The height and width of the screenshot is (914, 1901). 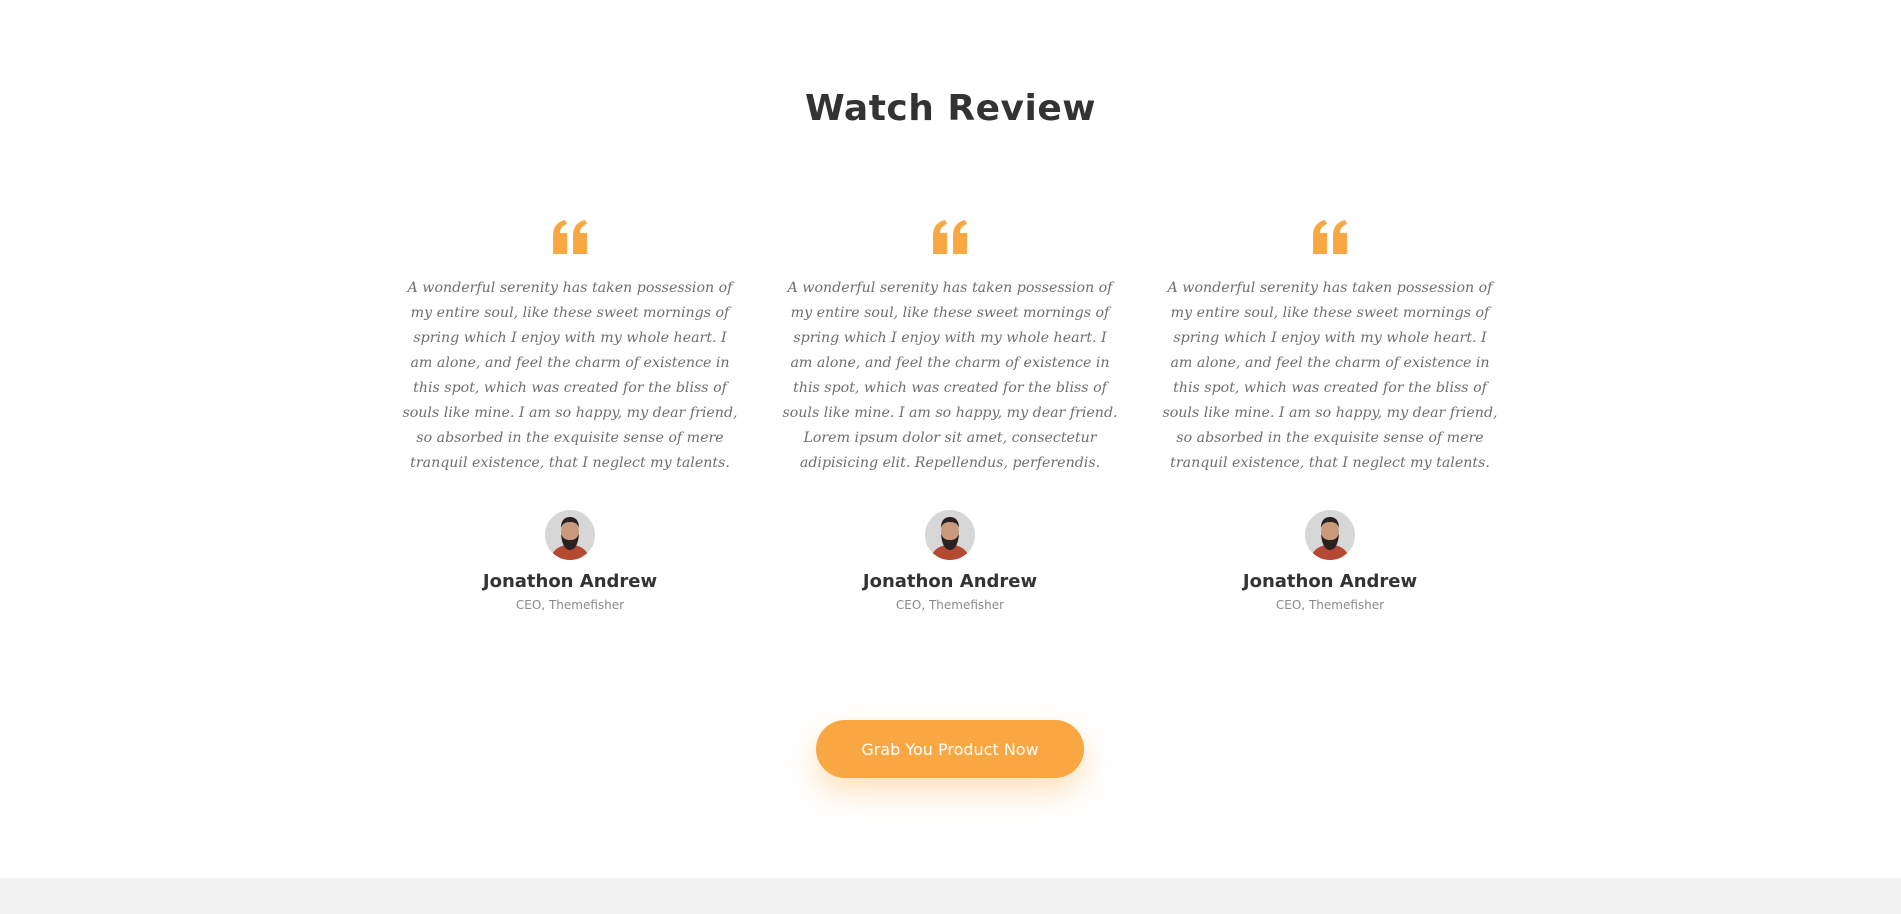 I want to click on footer-band, so click(x=950, y=896).